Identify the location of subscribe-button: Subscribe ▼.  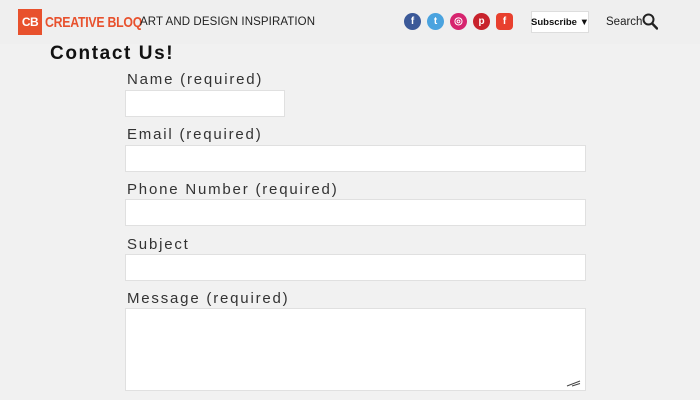
(560, 22).